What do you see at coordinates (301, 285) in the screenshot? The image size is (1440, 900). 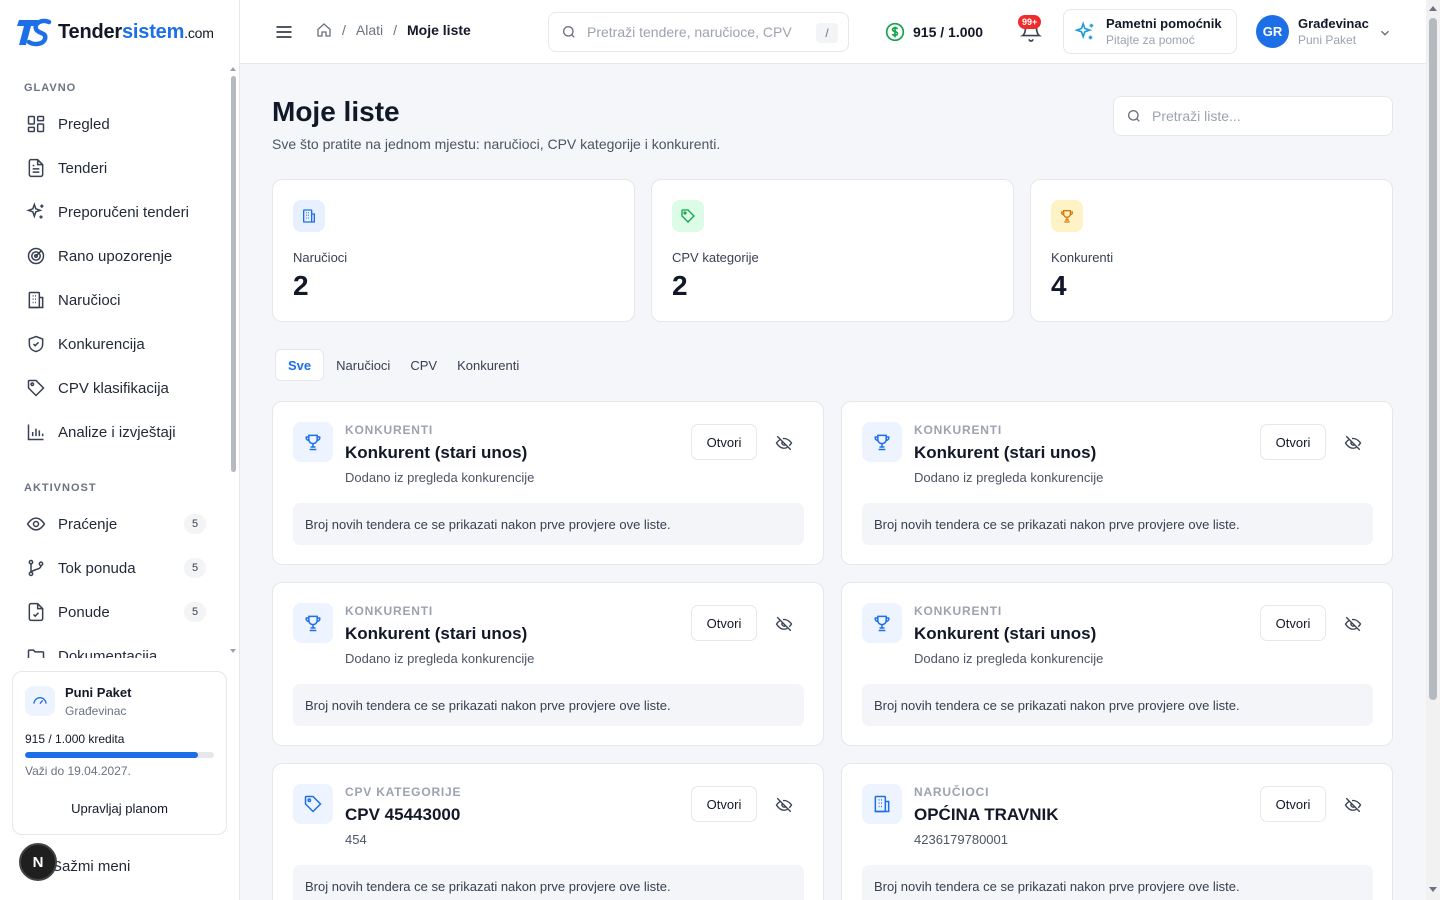 I see `stat-value: 2` at bounding box center [301, 285].